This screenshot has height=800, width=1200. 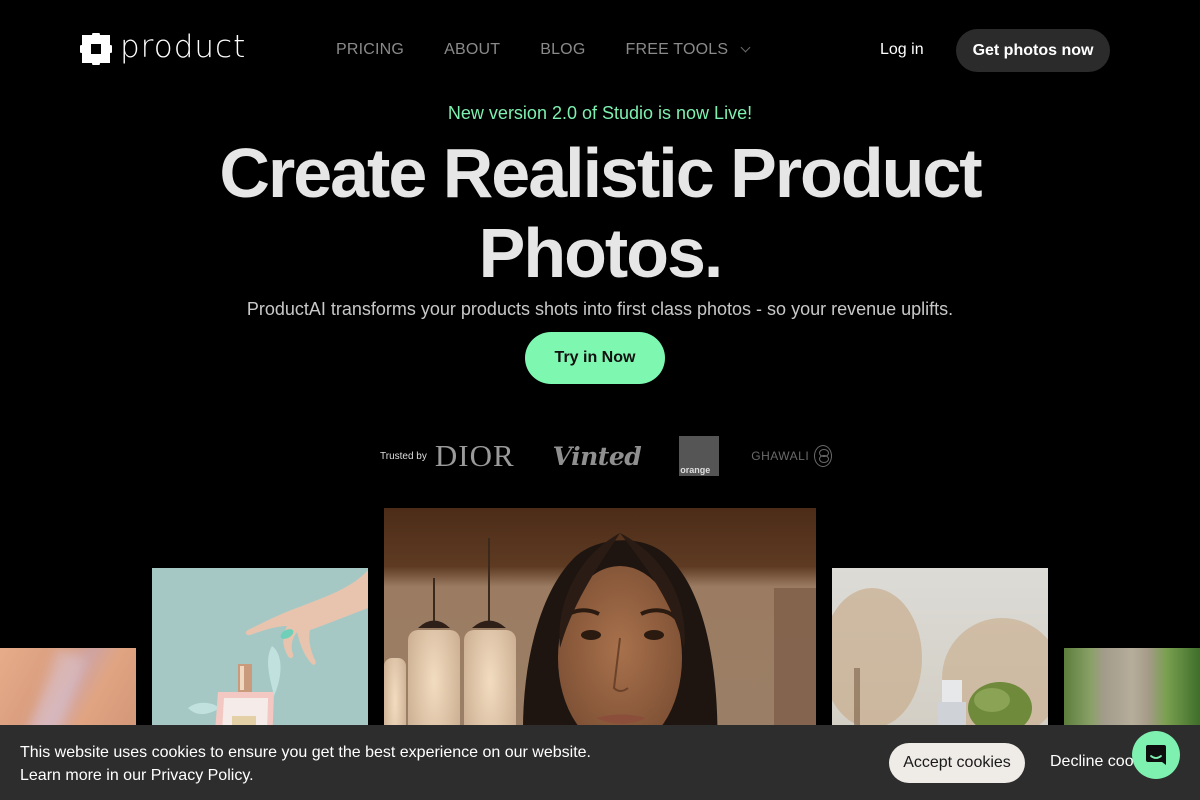 I want to click on logo-ghawali-text: GHAWALI, so click(x=780, y=456).